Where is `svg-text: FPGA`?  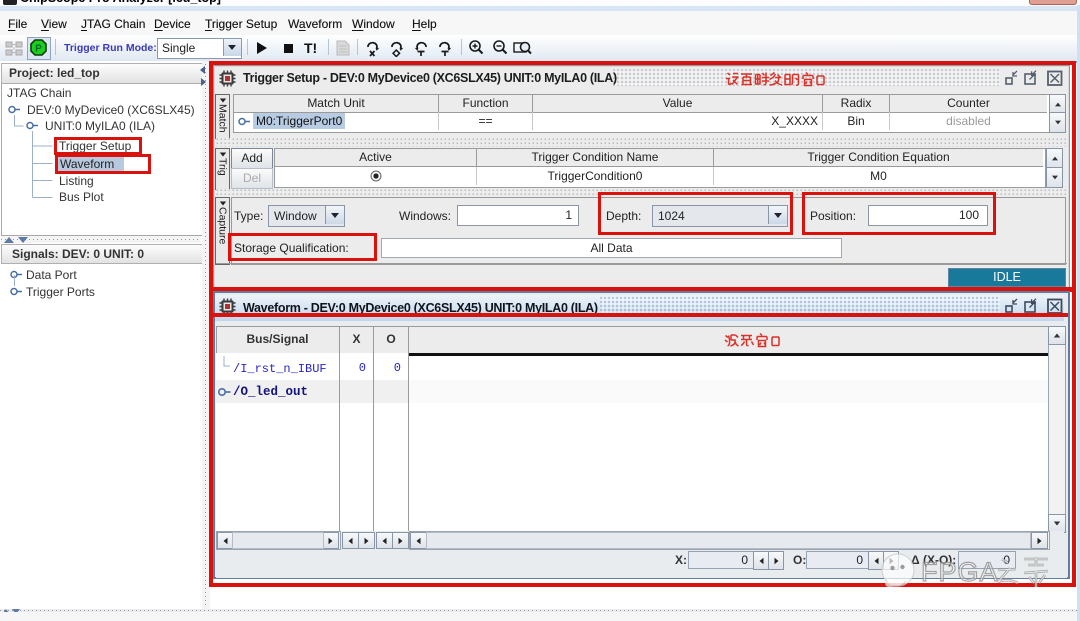 svg-text: FPGA is located at coordinates (960, 572).